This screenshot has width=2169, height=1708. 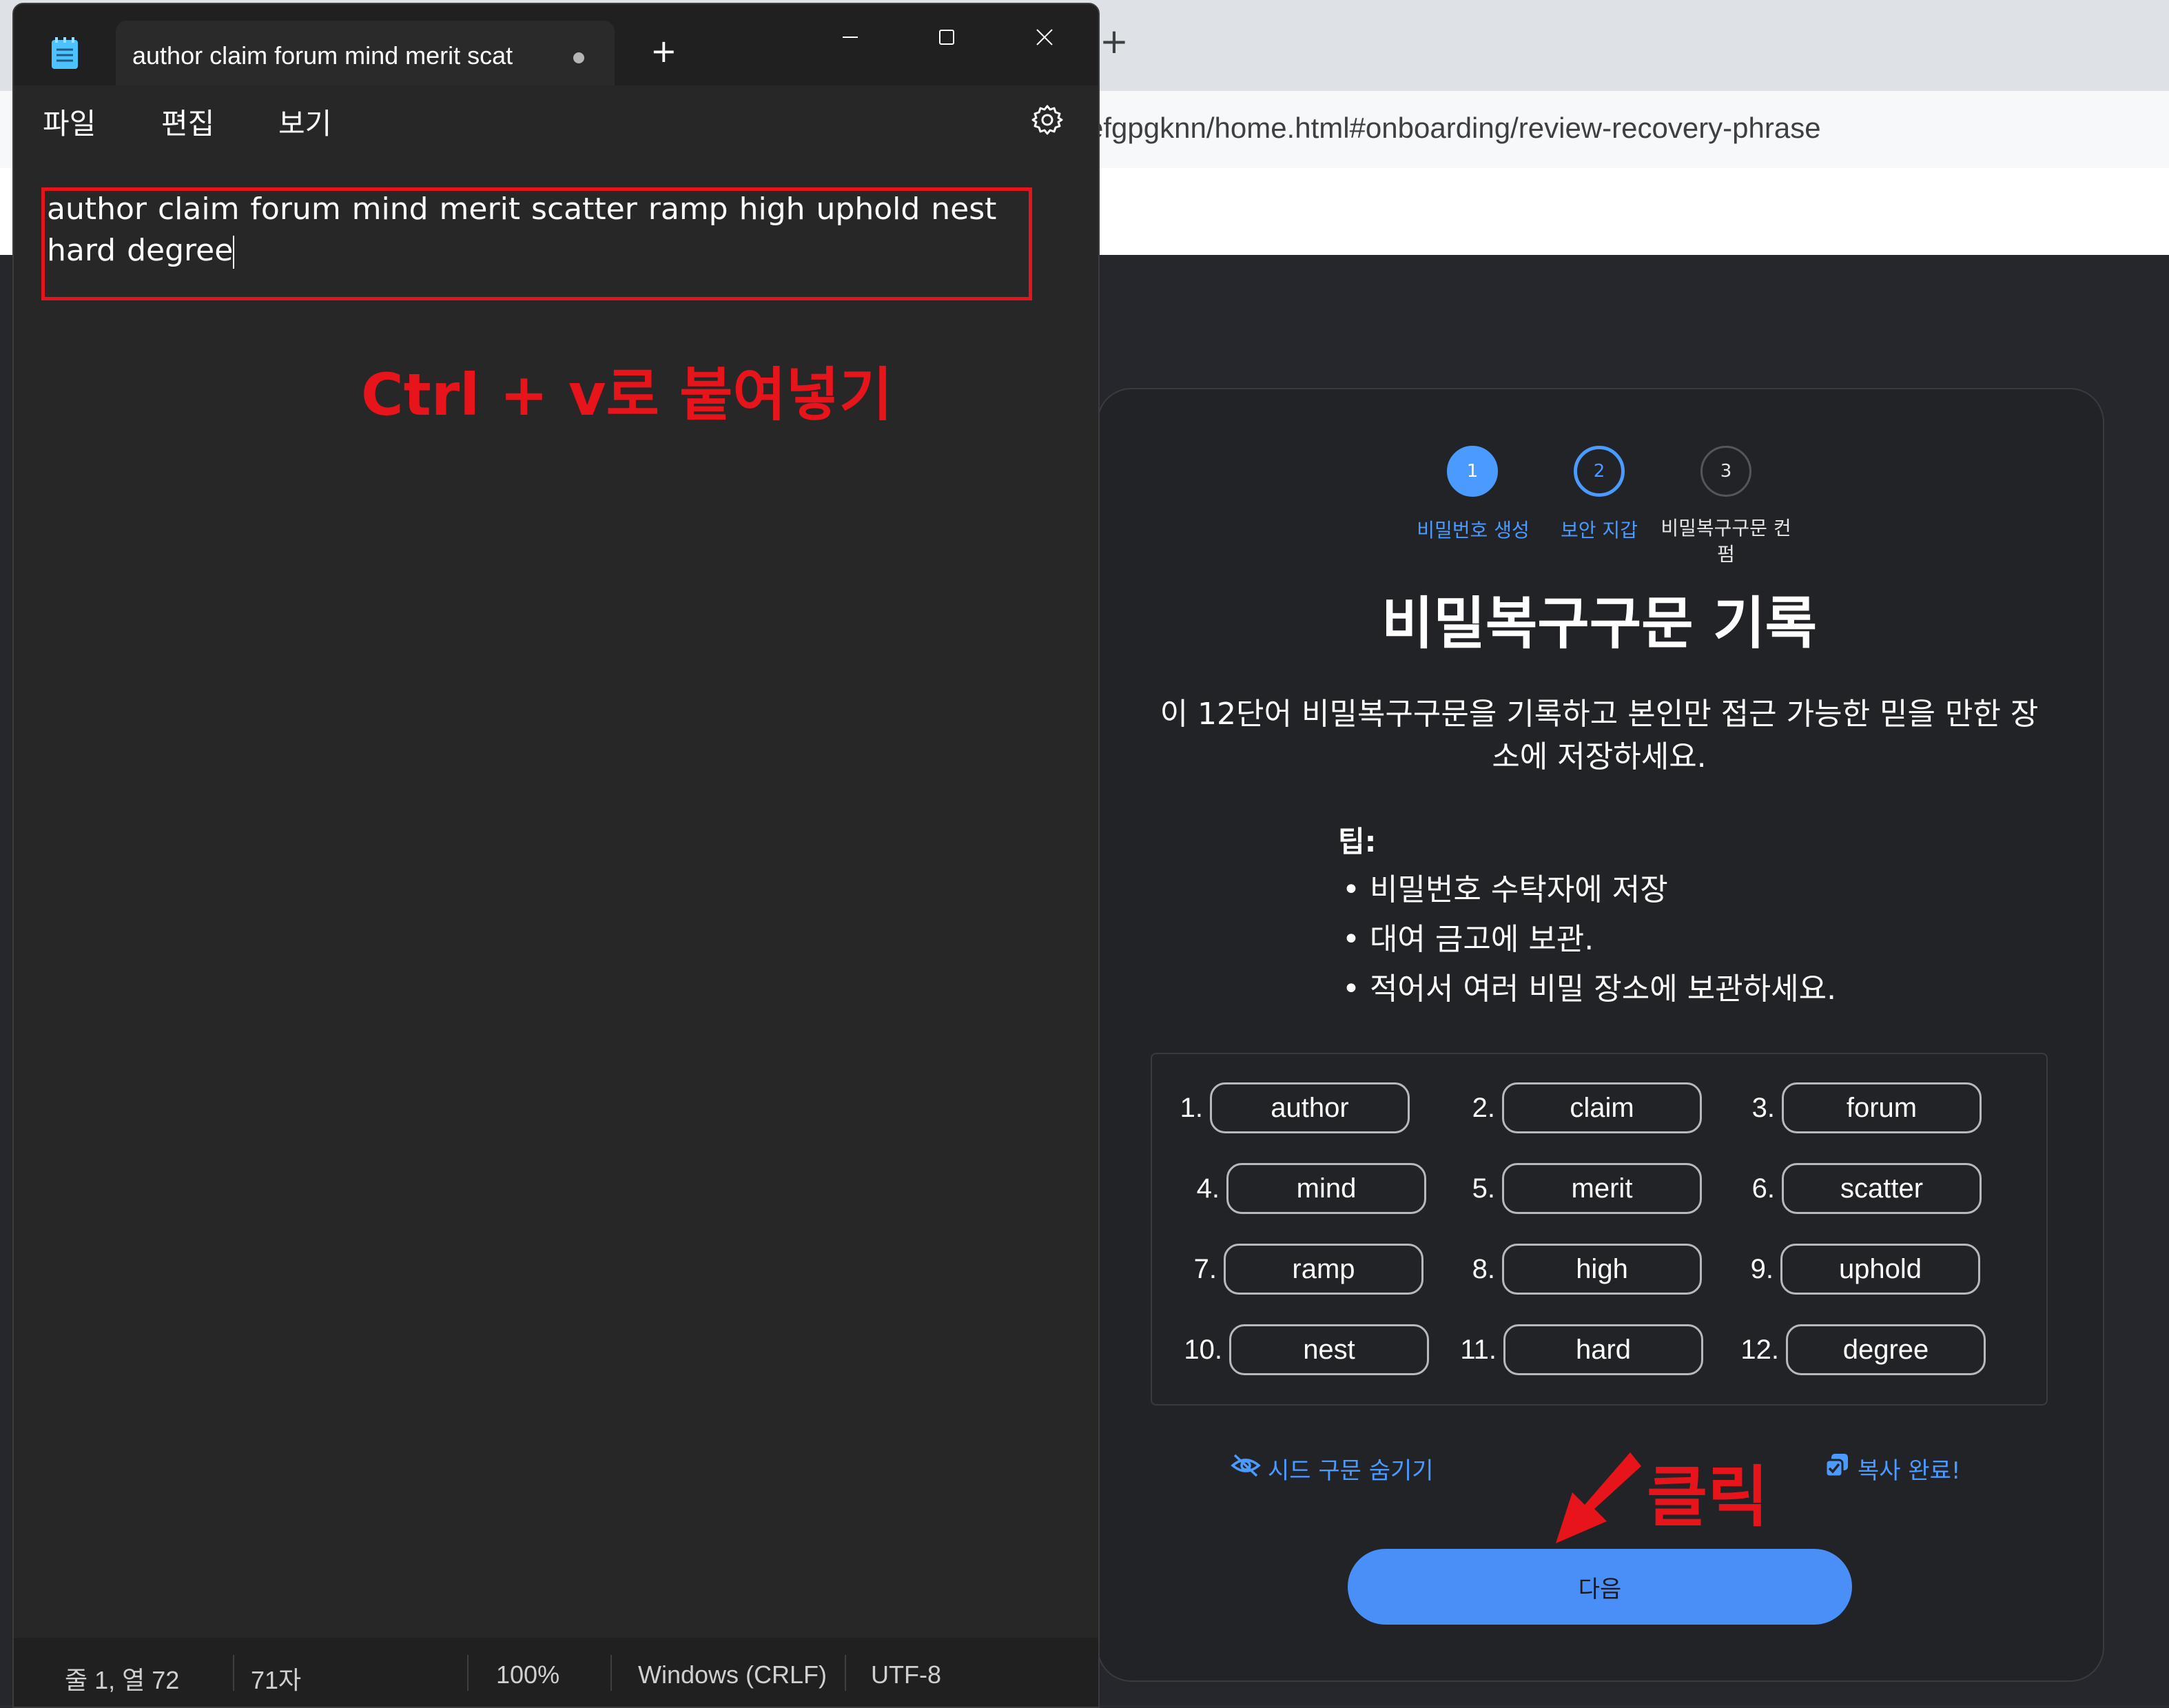 What do you see at coordinates (1886, 1349) in the screenshot?
I see `word-chip: degree` at bounding box center [1886, 1349].